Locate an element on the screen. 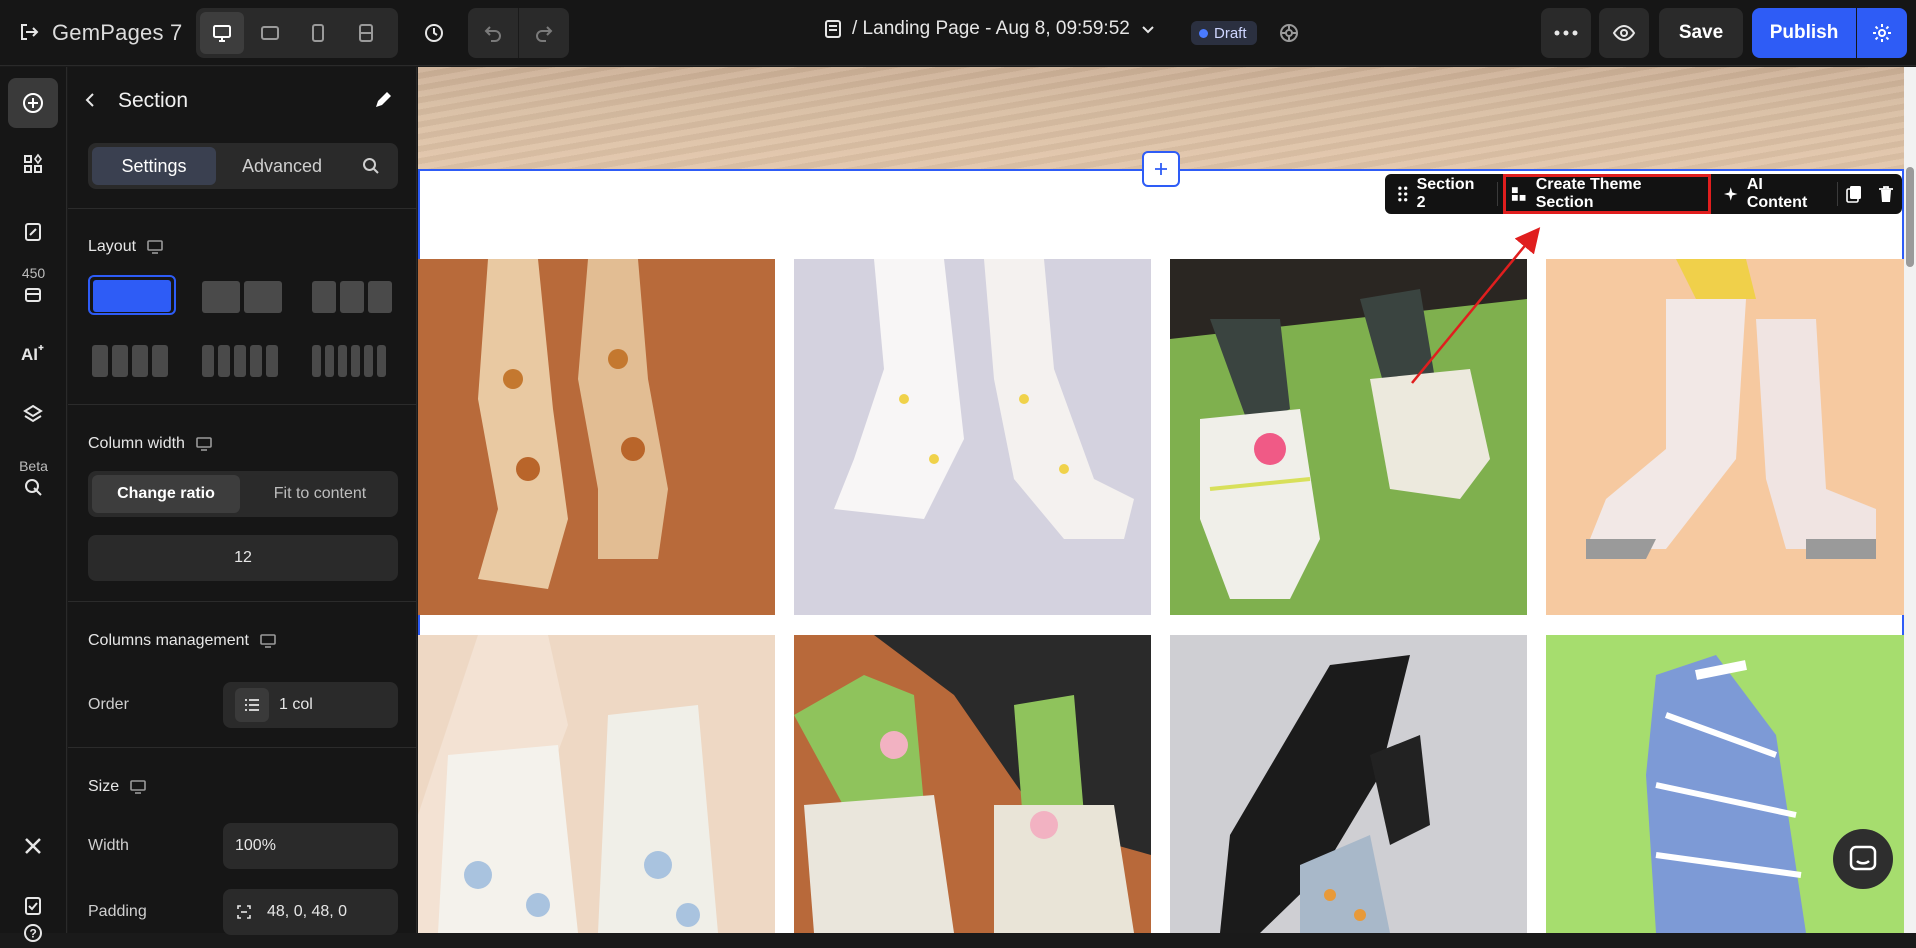 Image resolution: width=1916 pixels, height=948 pixels. column-width-toggle: Change ratio Fit to content is located at coordinates (243, 494).